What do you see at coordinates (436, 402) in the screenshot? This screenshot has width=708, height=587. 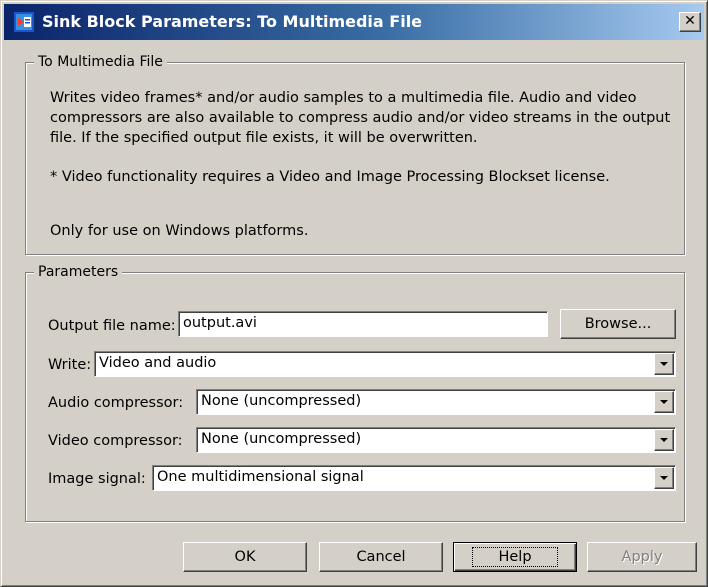 I see `audio-compressor-select: None (uncompressed)` at bounding box center [436, 402].